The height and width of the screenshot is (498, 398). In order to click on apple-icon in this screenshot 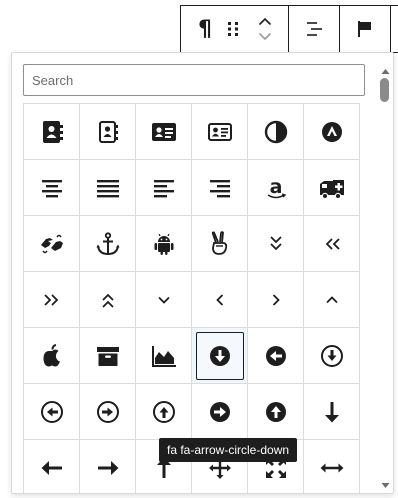, I will do `click(51, 354)`.